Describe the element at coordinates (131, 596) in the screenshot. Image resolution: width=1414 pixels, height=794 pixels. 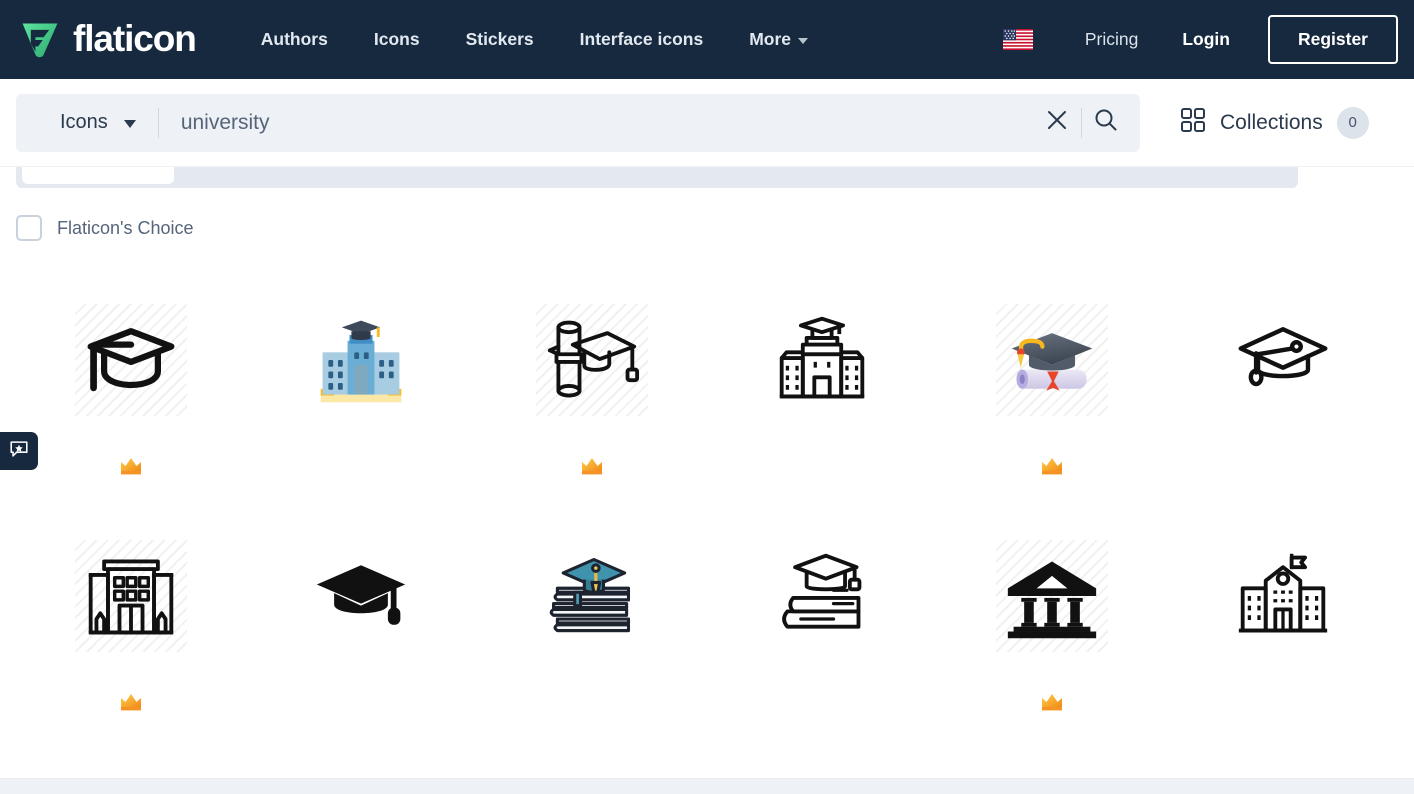
I see `school-building-windows-line-icon` at that location.